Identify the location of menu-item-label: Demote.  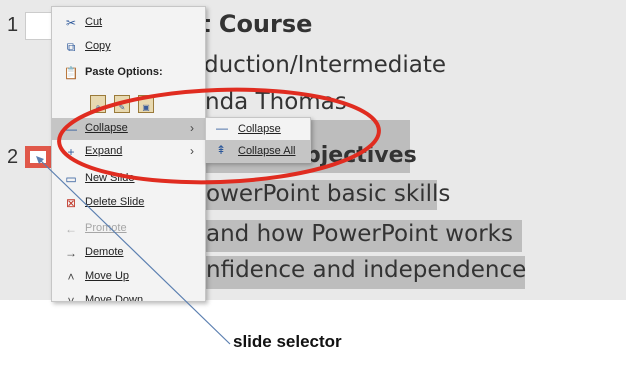
(104, 252).